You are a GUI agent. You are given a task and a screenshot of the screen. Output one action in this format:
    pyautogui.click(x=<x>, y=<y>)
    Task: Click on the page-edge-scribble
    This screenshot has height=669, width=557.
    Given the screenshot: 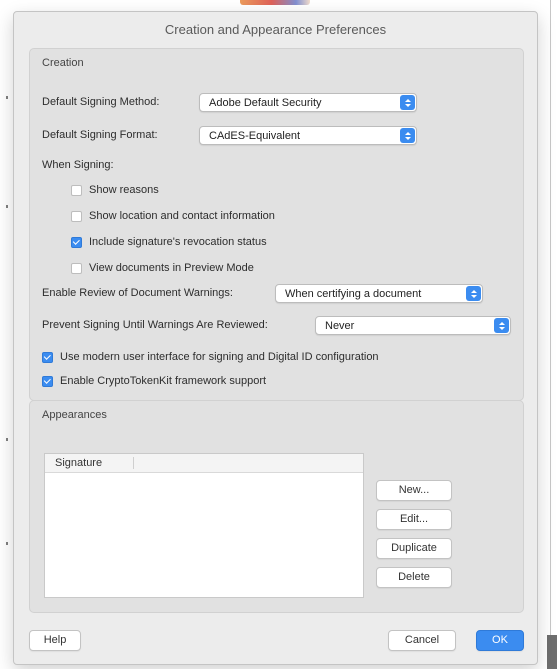 What is the action you would take?
    pyautogui.click(x=275, y=2)
    